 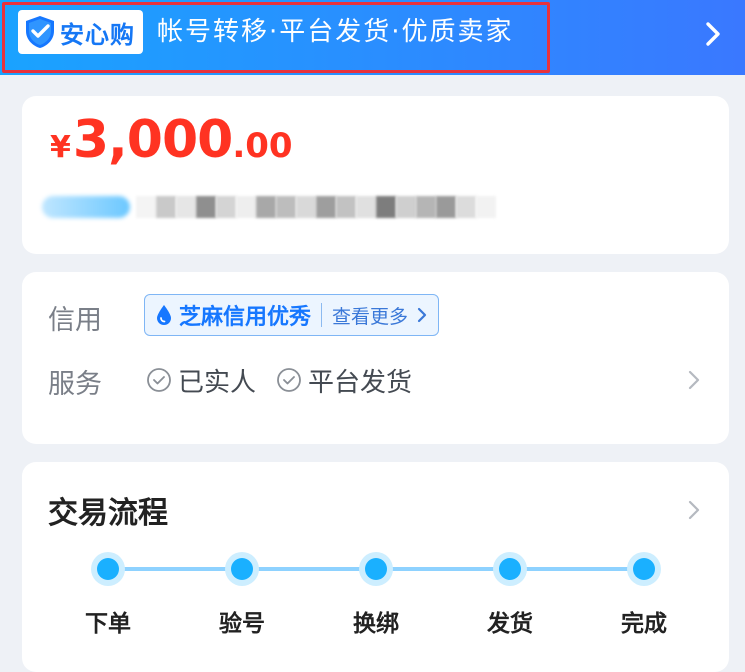 I want to click on credit-badge: 芝麻信用优秀 查看更多, so click(x=292, y=315).